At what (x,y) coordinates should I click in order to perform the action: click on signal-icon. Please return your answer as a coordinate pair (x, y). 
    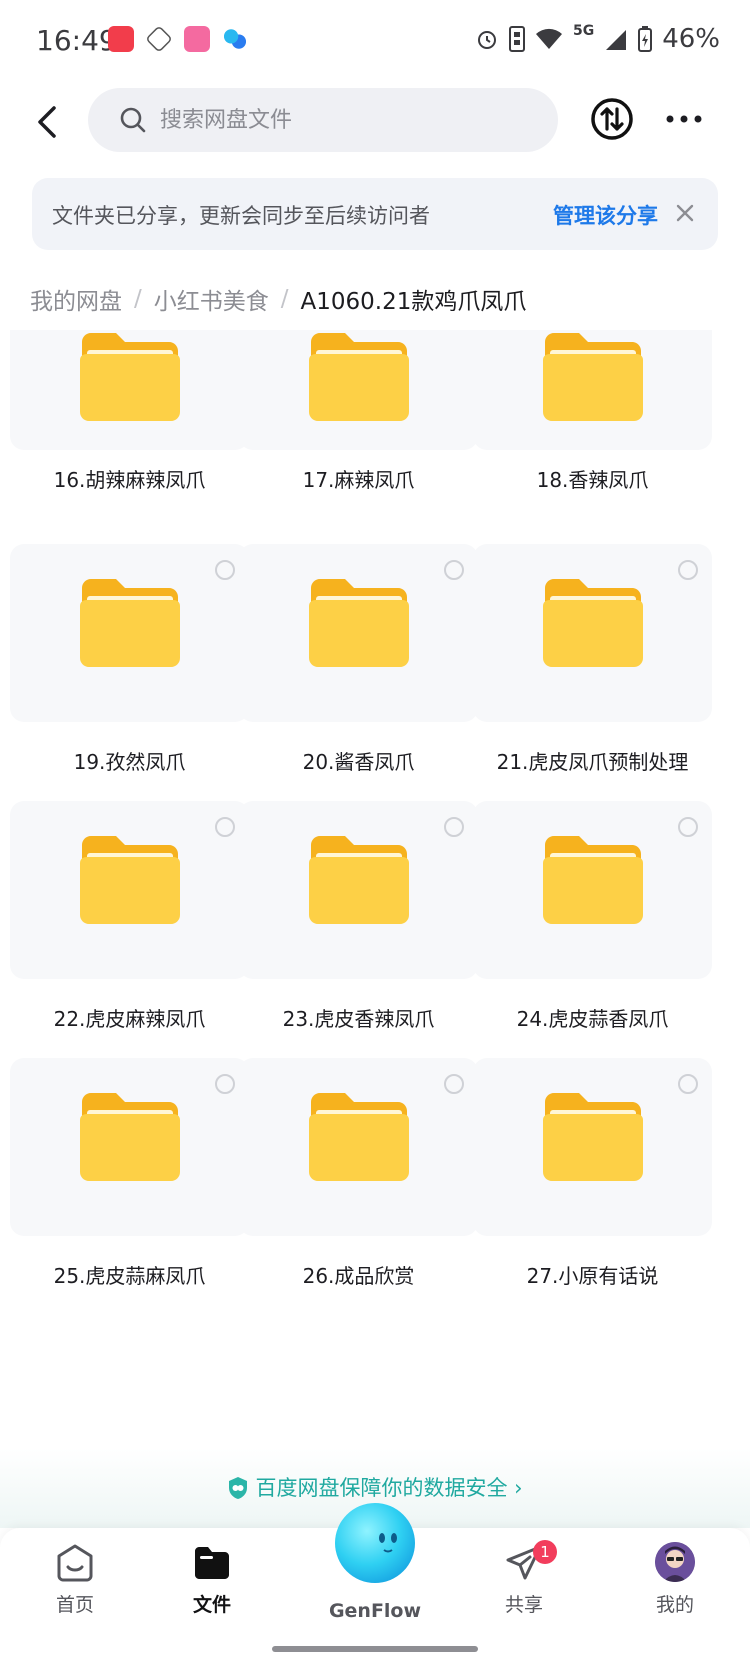
    Looking at the image, I should click on (616, 40).